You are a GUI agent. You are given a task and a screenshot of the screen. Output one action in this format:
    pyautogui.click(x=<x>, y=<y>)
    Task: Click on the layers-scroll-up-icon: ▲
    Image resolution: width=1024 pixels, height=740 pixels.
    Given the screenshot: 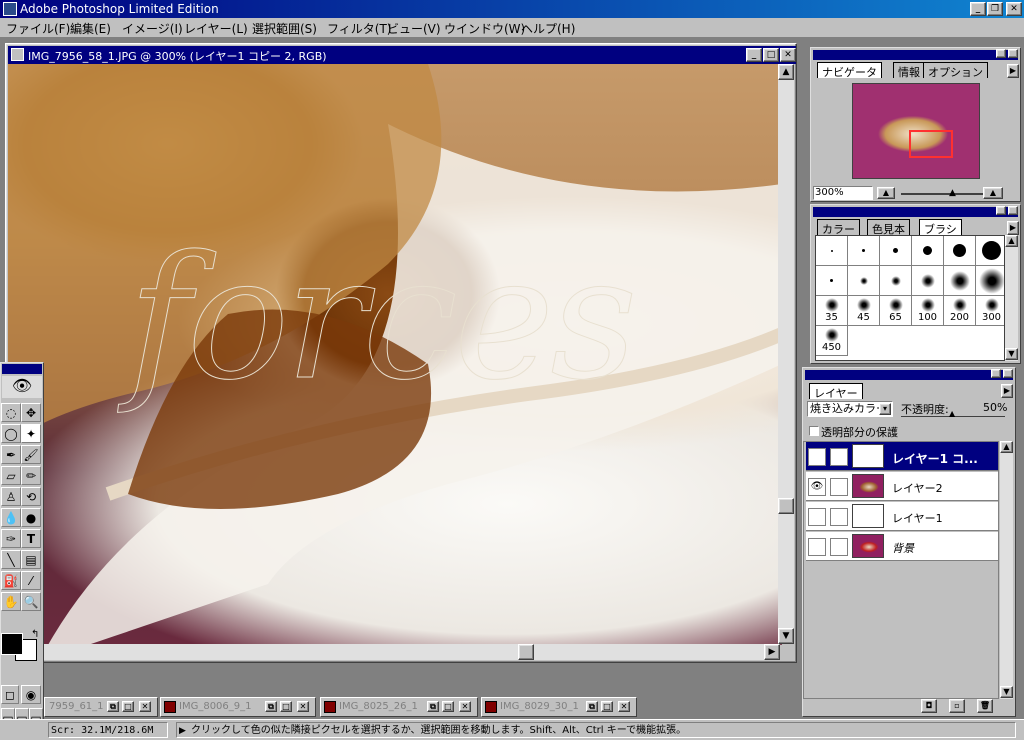 What is the action you would take?
    pyautogui.click(x=1006, y=447)
    